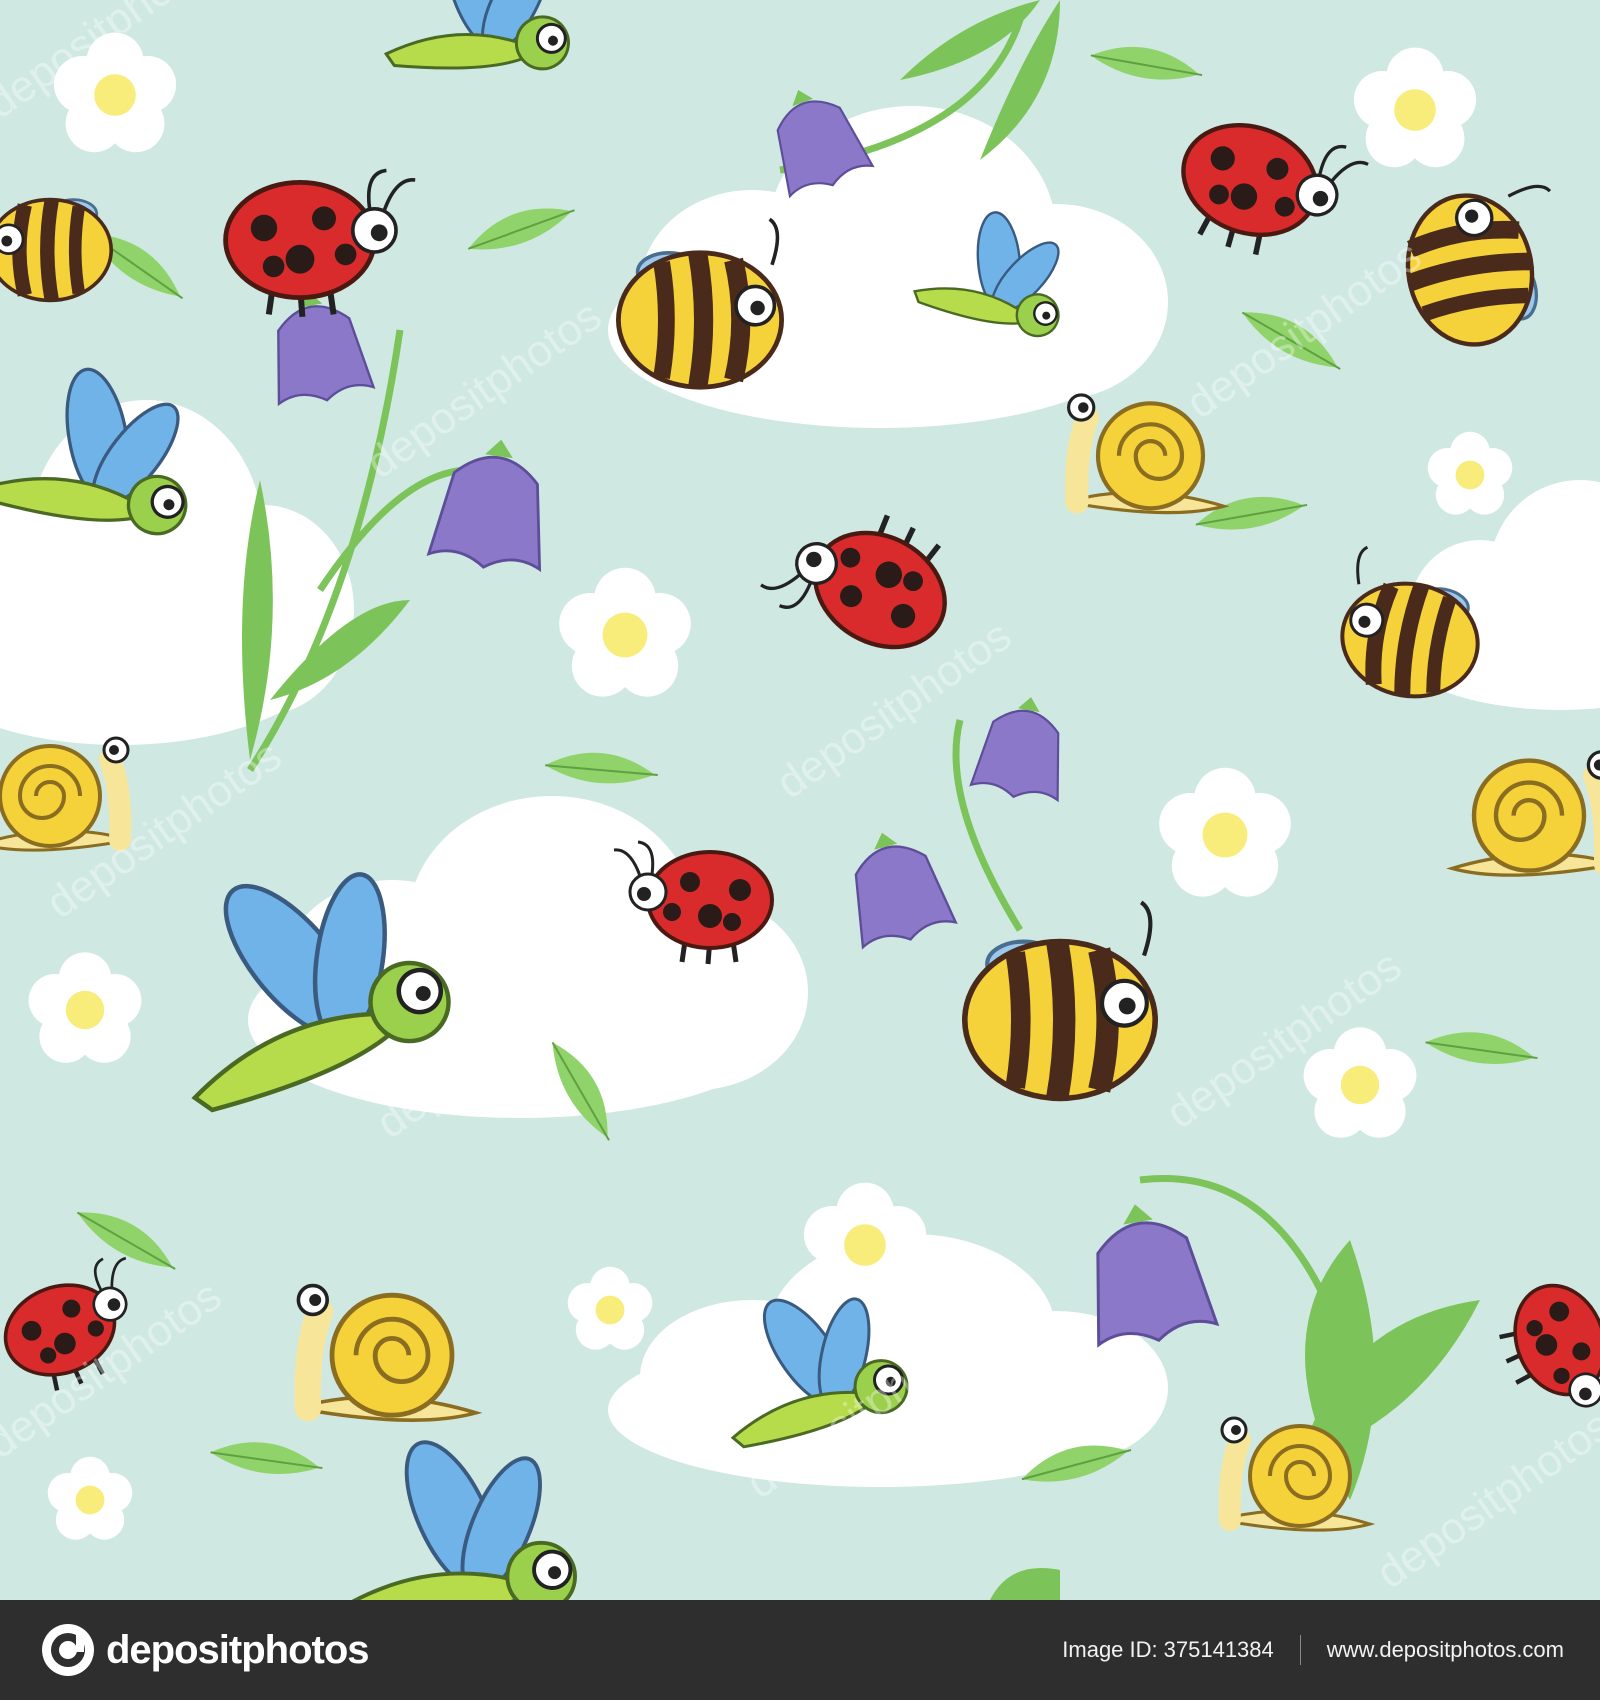 The width and height of the screenshot is (1600, 1700). Describe the element at coordinates (68, 1650) in the screenshot. I see `depositphotos-logo-icon` at that location.